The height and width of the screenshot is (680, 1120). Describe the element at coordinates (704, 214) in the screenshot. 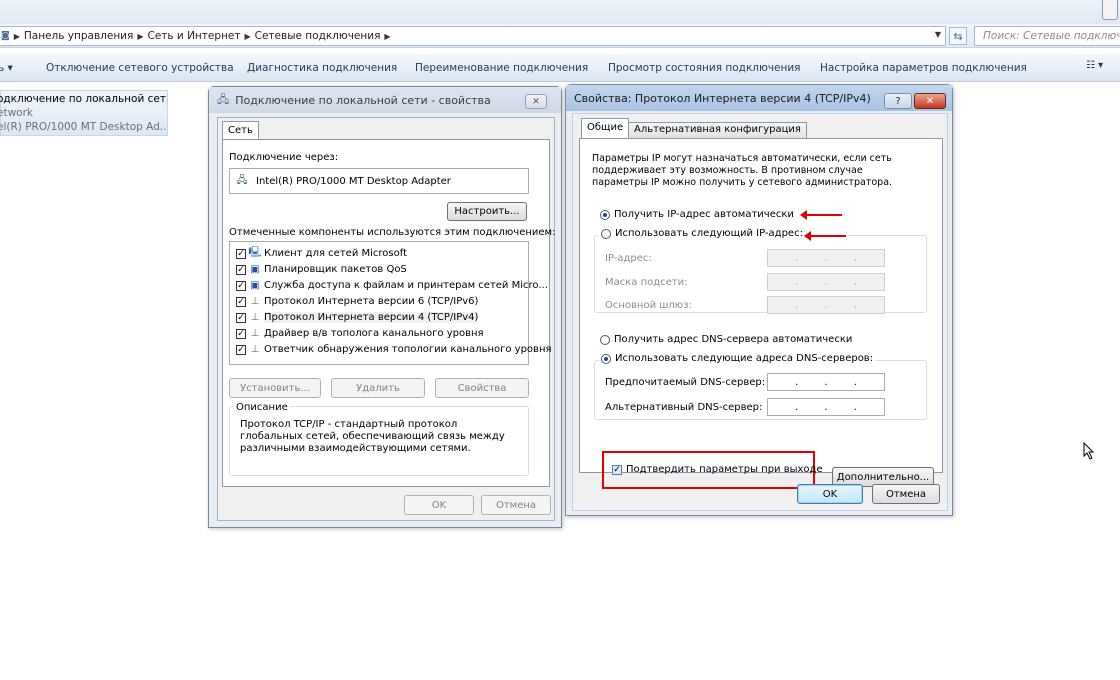

I see `radio-ip-auto-label: Получить IP-адрес автоматически` at that location.